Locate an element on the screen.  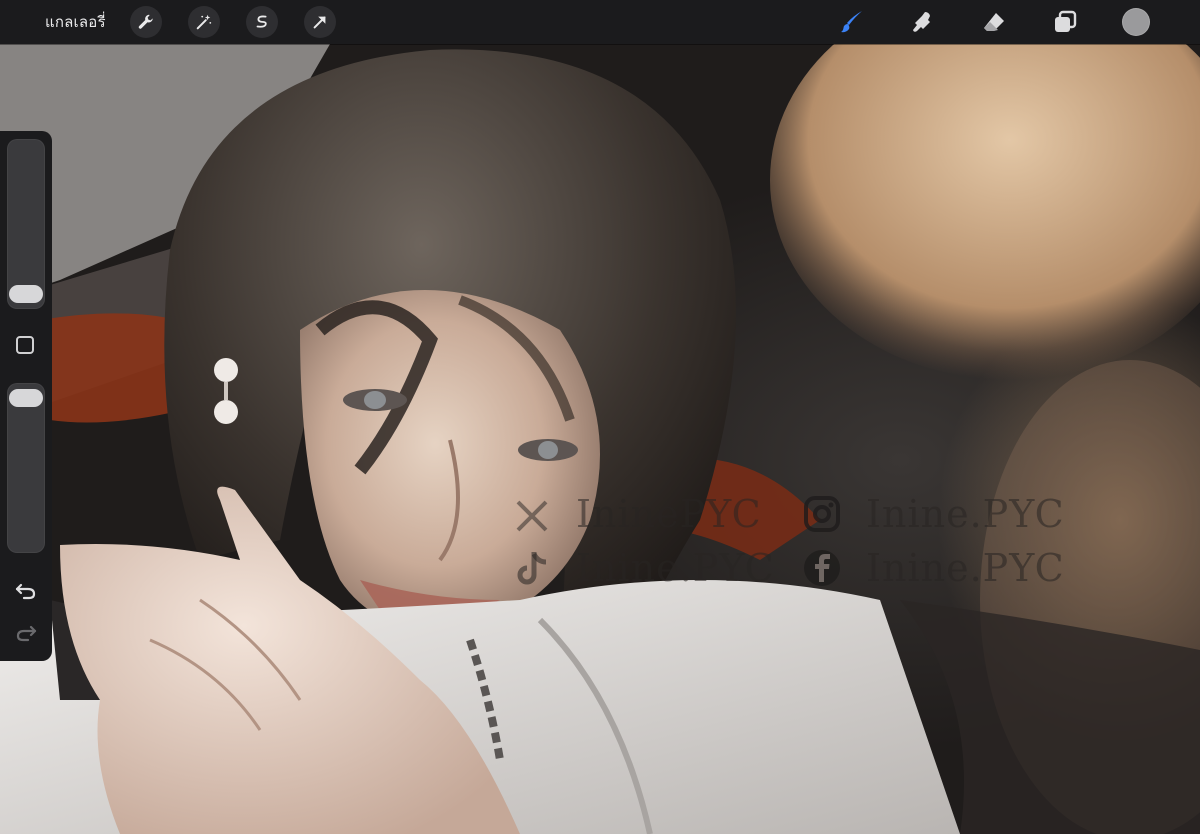
smudge-button is located at coordinates (922, 22).